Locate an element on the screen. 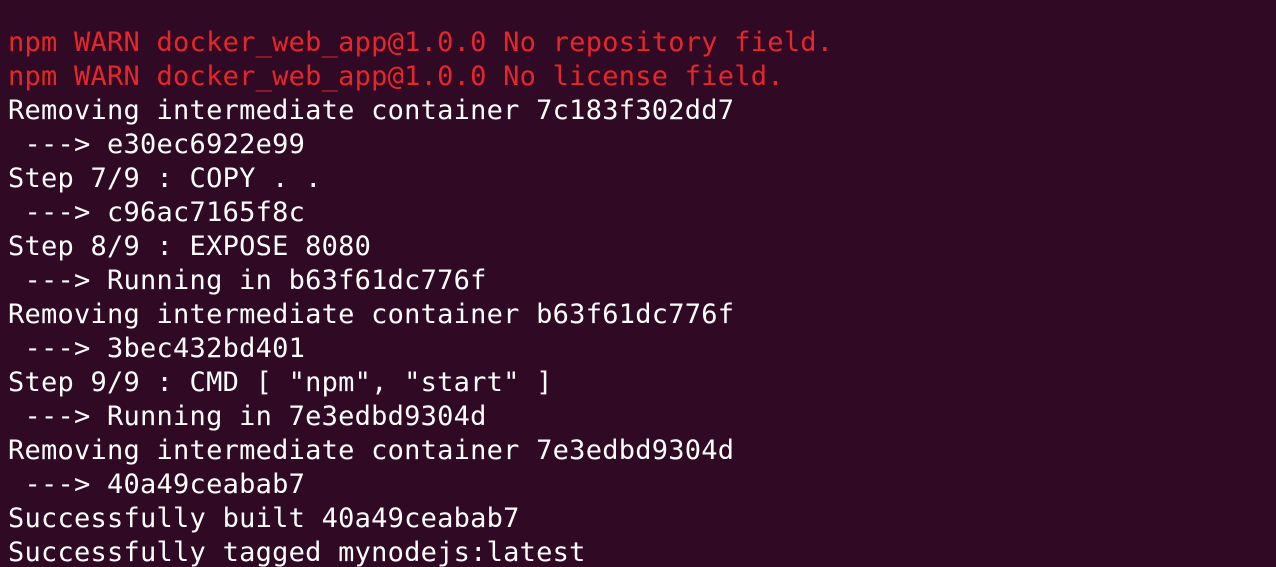 Image resolution: width=1276 pixels, height=567 pixels. output-line: ---> 3bec432bd401 is located at coordinates (157, 348).